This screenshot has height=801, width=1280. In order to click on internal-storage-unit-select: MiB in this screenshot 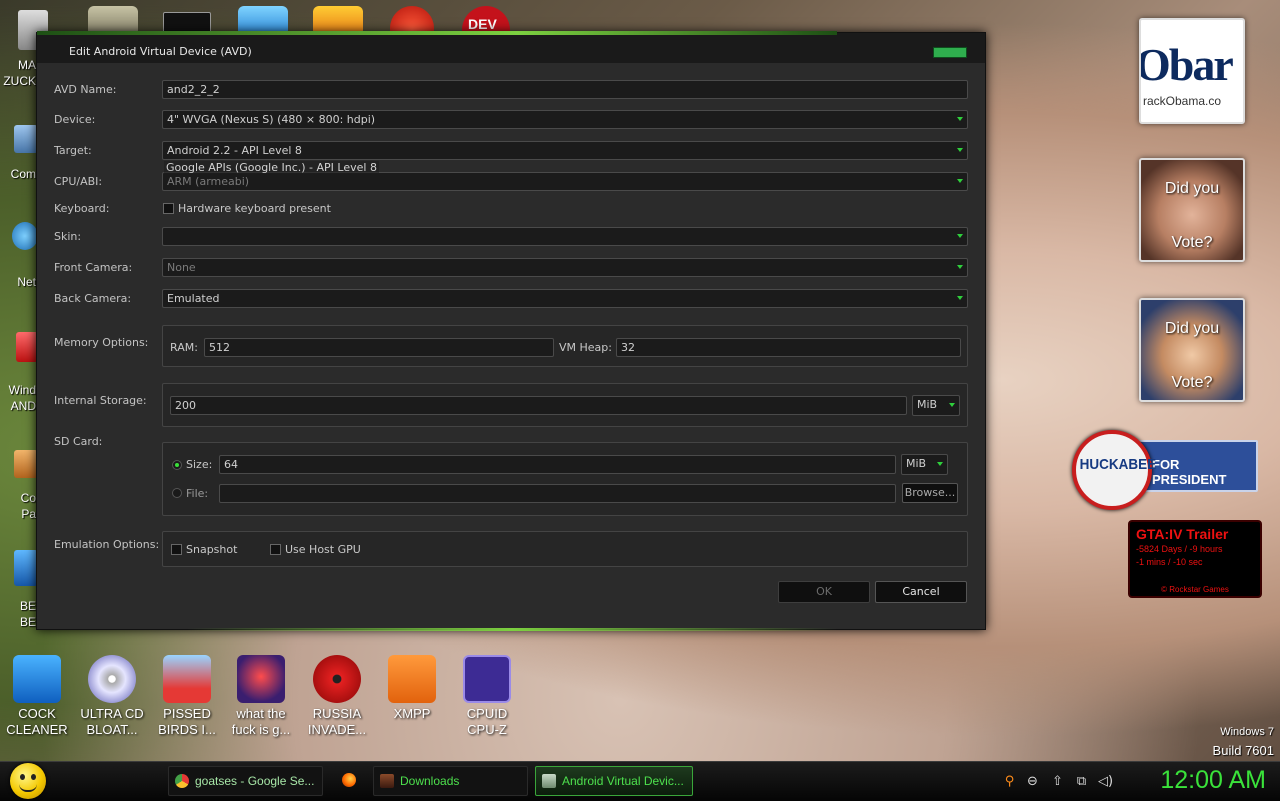, I will do `click(936, 405)`.